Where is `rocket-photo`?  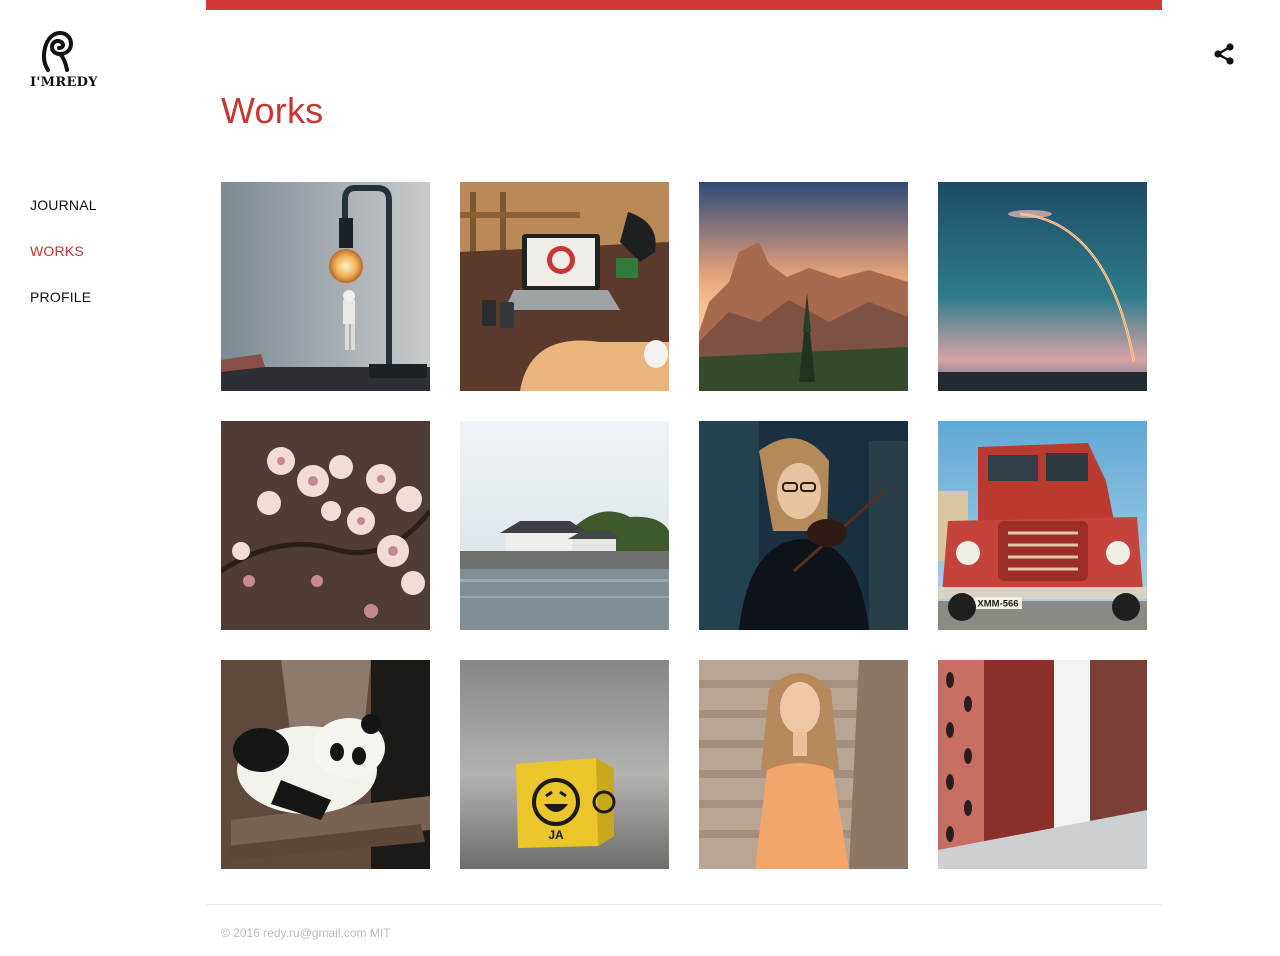 rocket-photo is located at coordinates (1042, 286).